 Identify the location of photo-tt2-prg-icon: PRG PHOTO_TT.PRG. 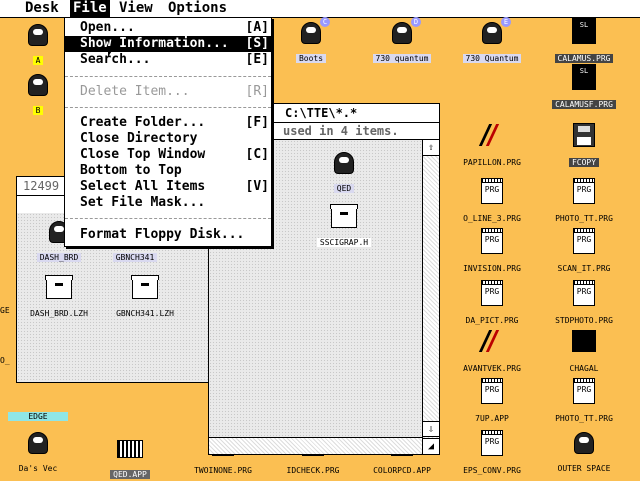
(584, 401).